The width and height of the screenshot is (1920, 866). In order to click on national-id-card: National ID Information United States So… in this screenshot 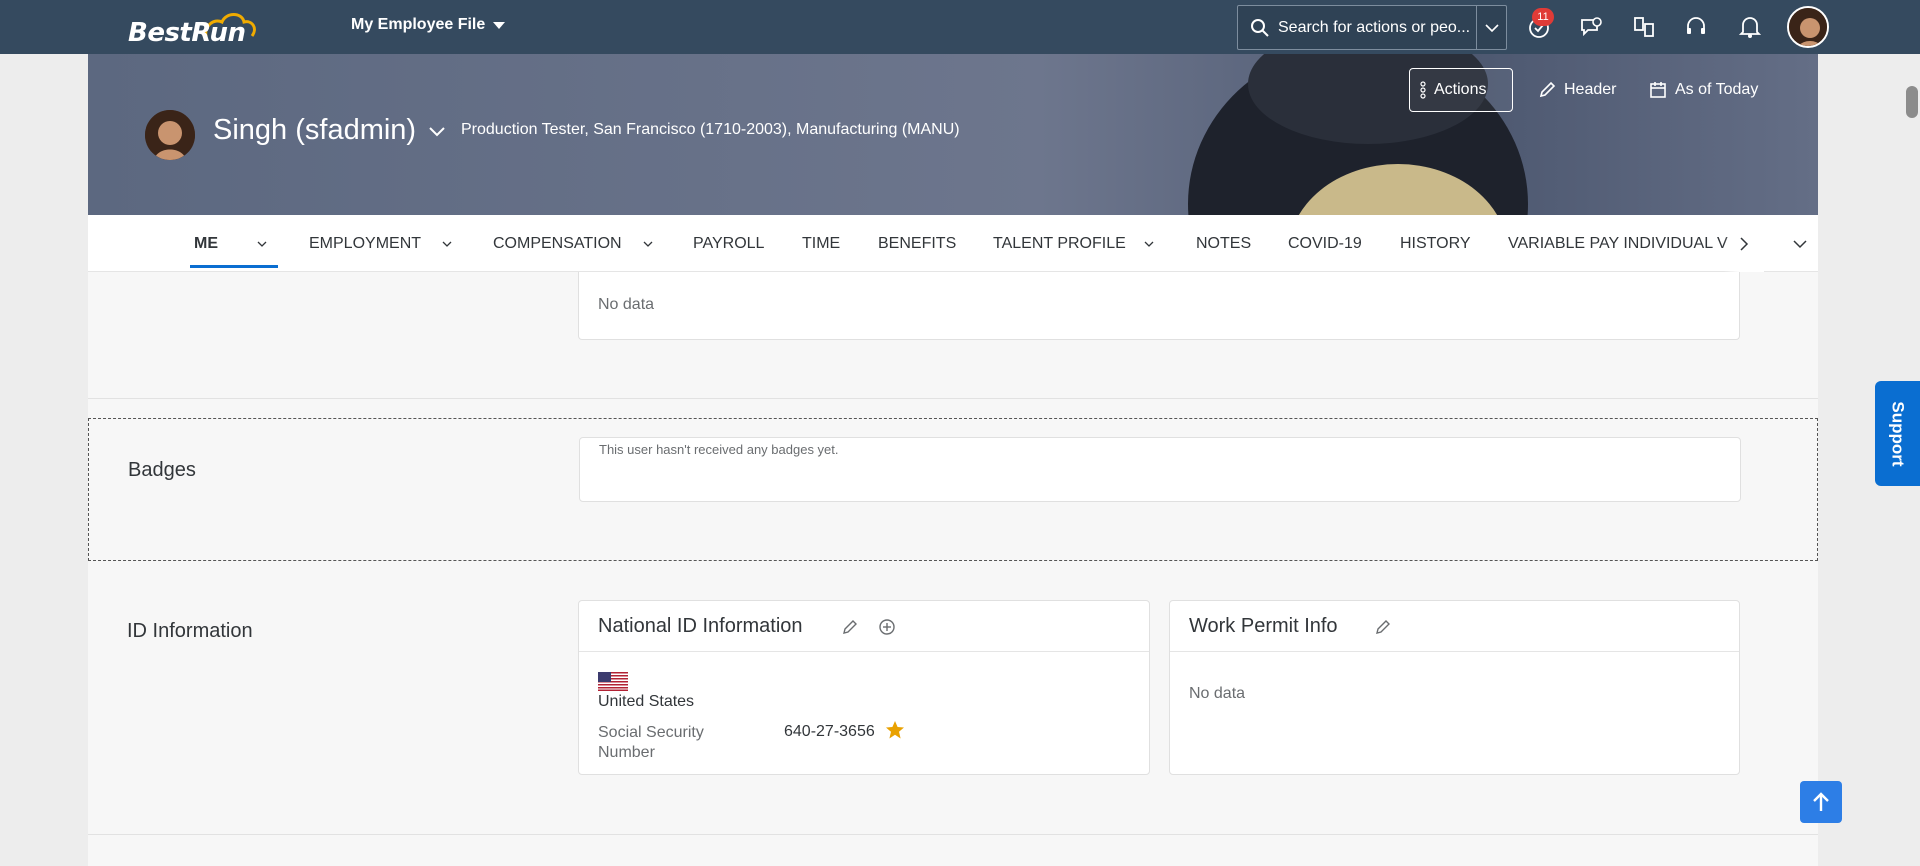, I will do `click(864, 687)`.